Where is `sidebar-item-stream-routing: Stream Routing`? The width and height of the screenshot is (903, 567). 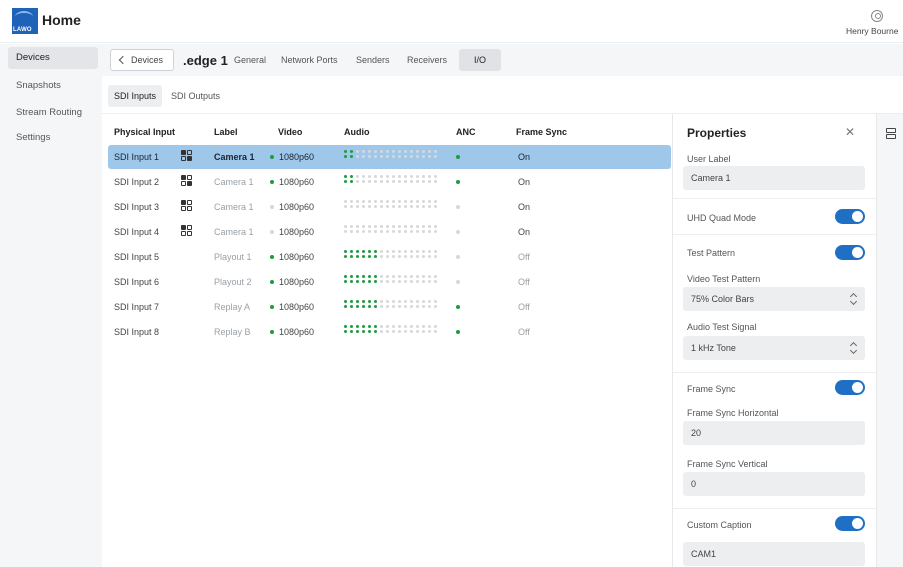 sidebar-item-stream-routing: Stream Routing is located at coordinates (53, 113).